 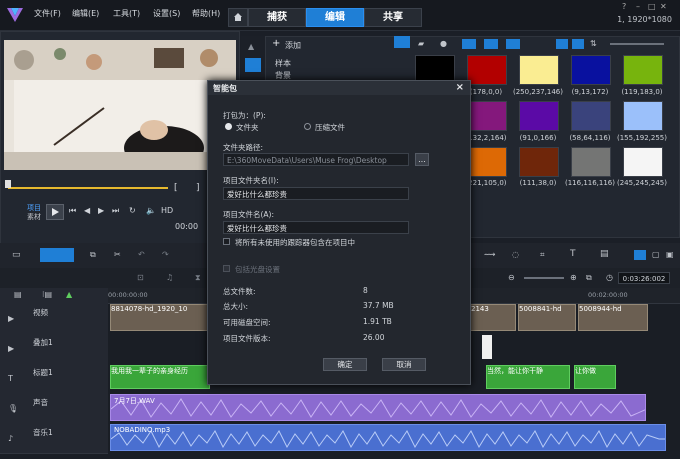 I want to click on track-manager-icon: ▤, so click(x=18, y=294).